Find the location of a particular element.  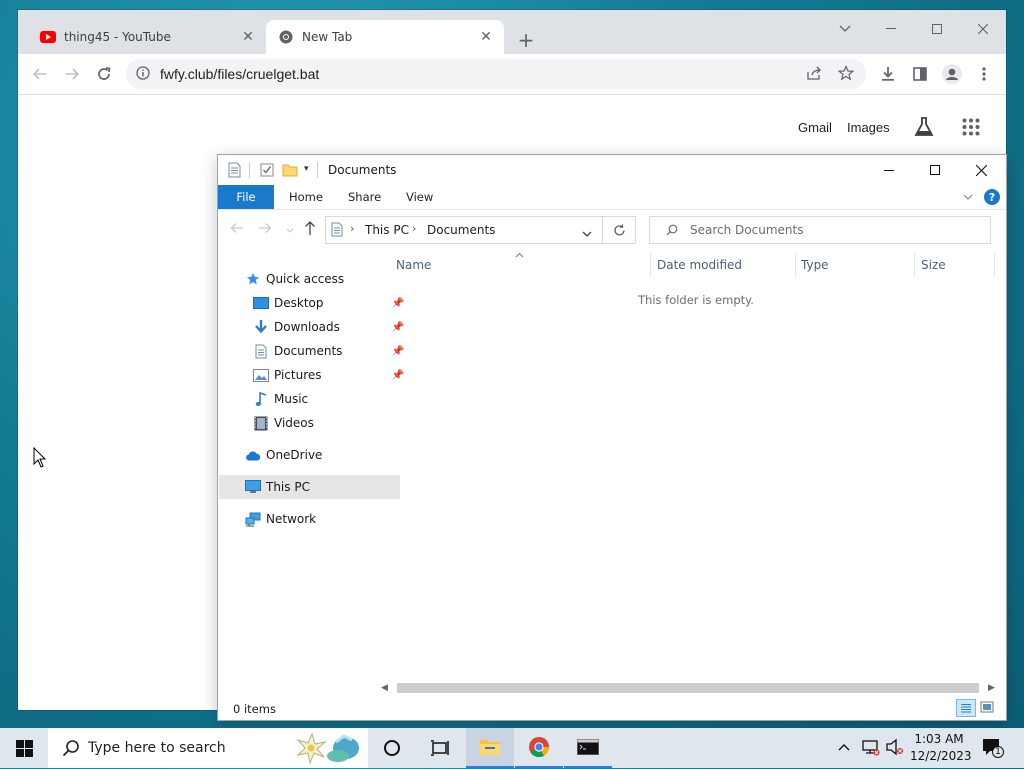

column-header-type: Type is located at coordinates (815, 265).